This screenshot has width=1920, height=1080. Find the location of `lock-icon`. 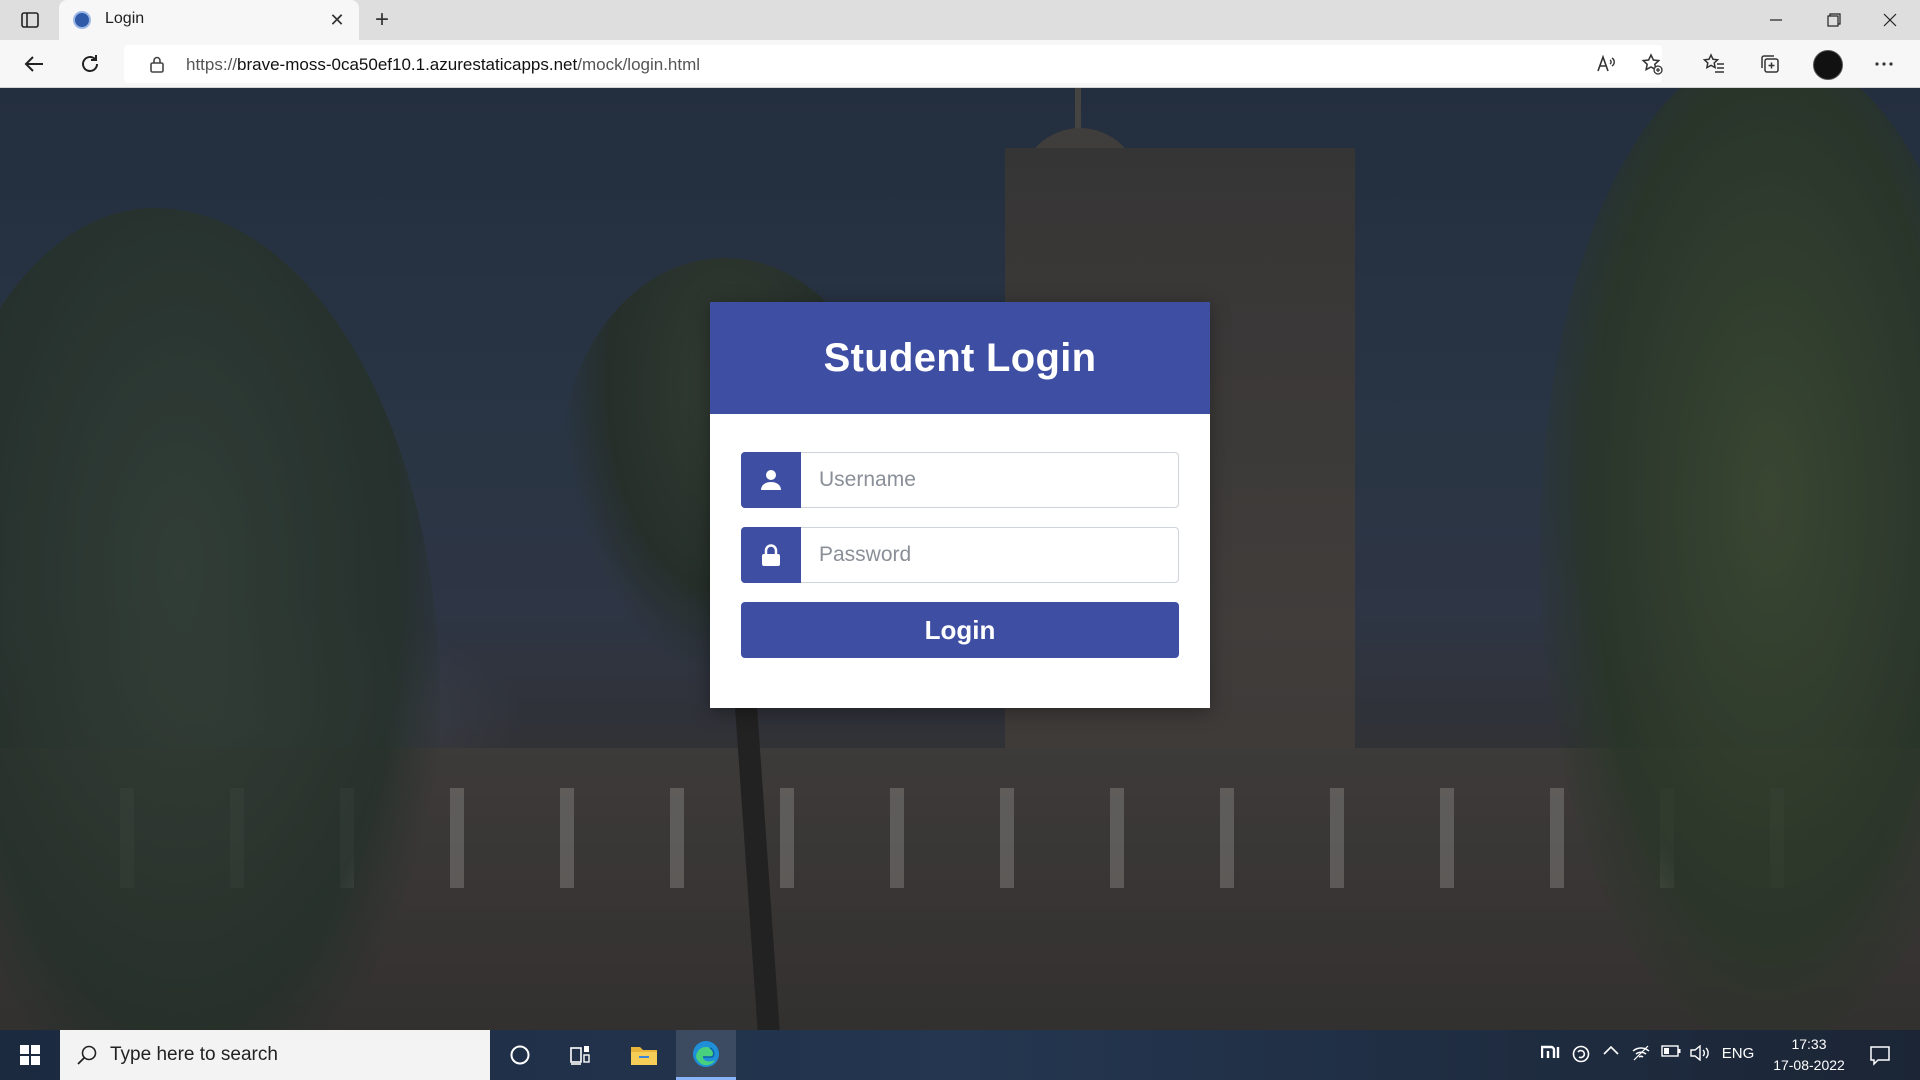

lock-icon is located at coordinates (157, 64).